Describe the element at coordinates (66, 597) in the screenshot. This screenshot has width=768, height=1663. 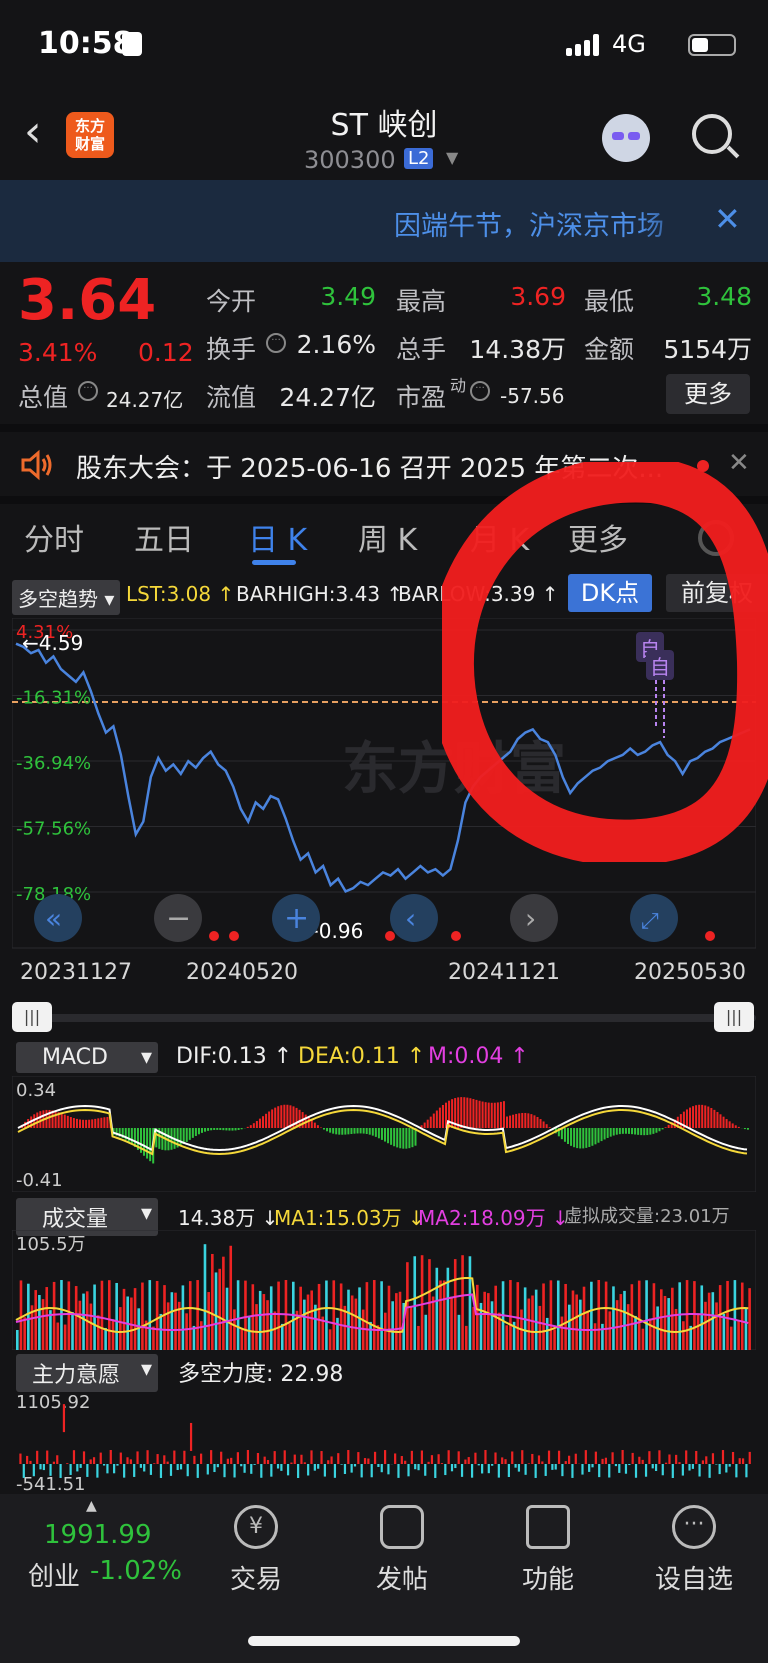
I see `main-indicator-selector: 多空趋势 ▾` at that location.